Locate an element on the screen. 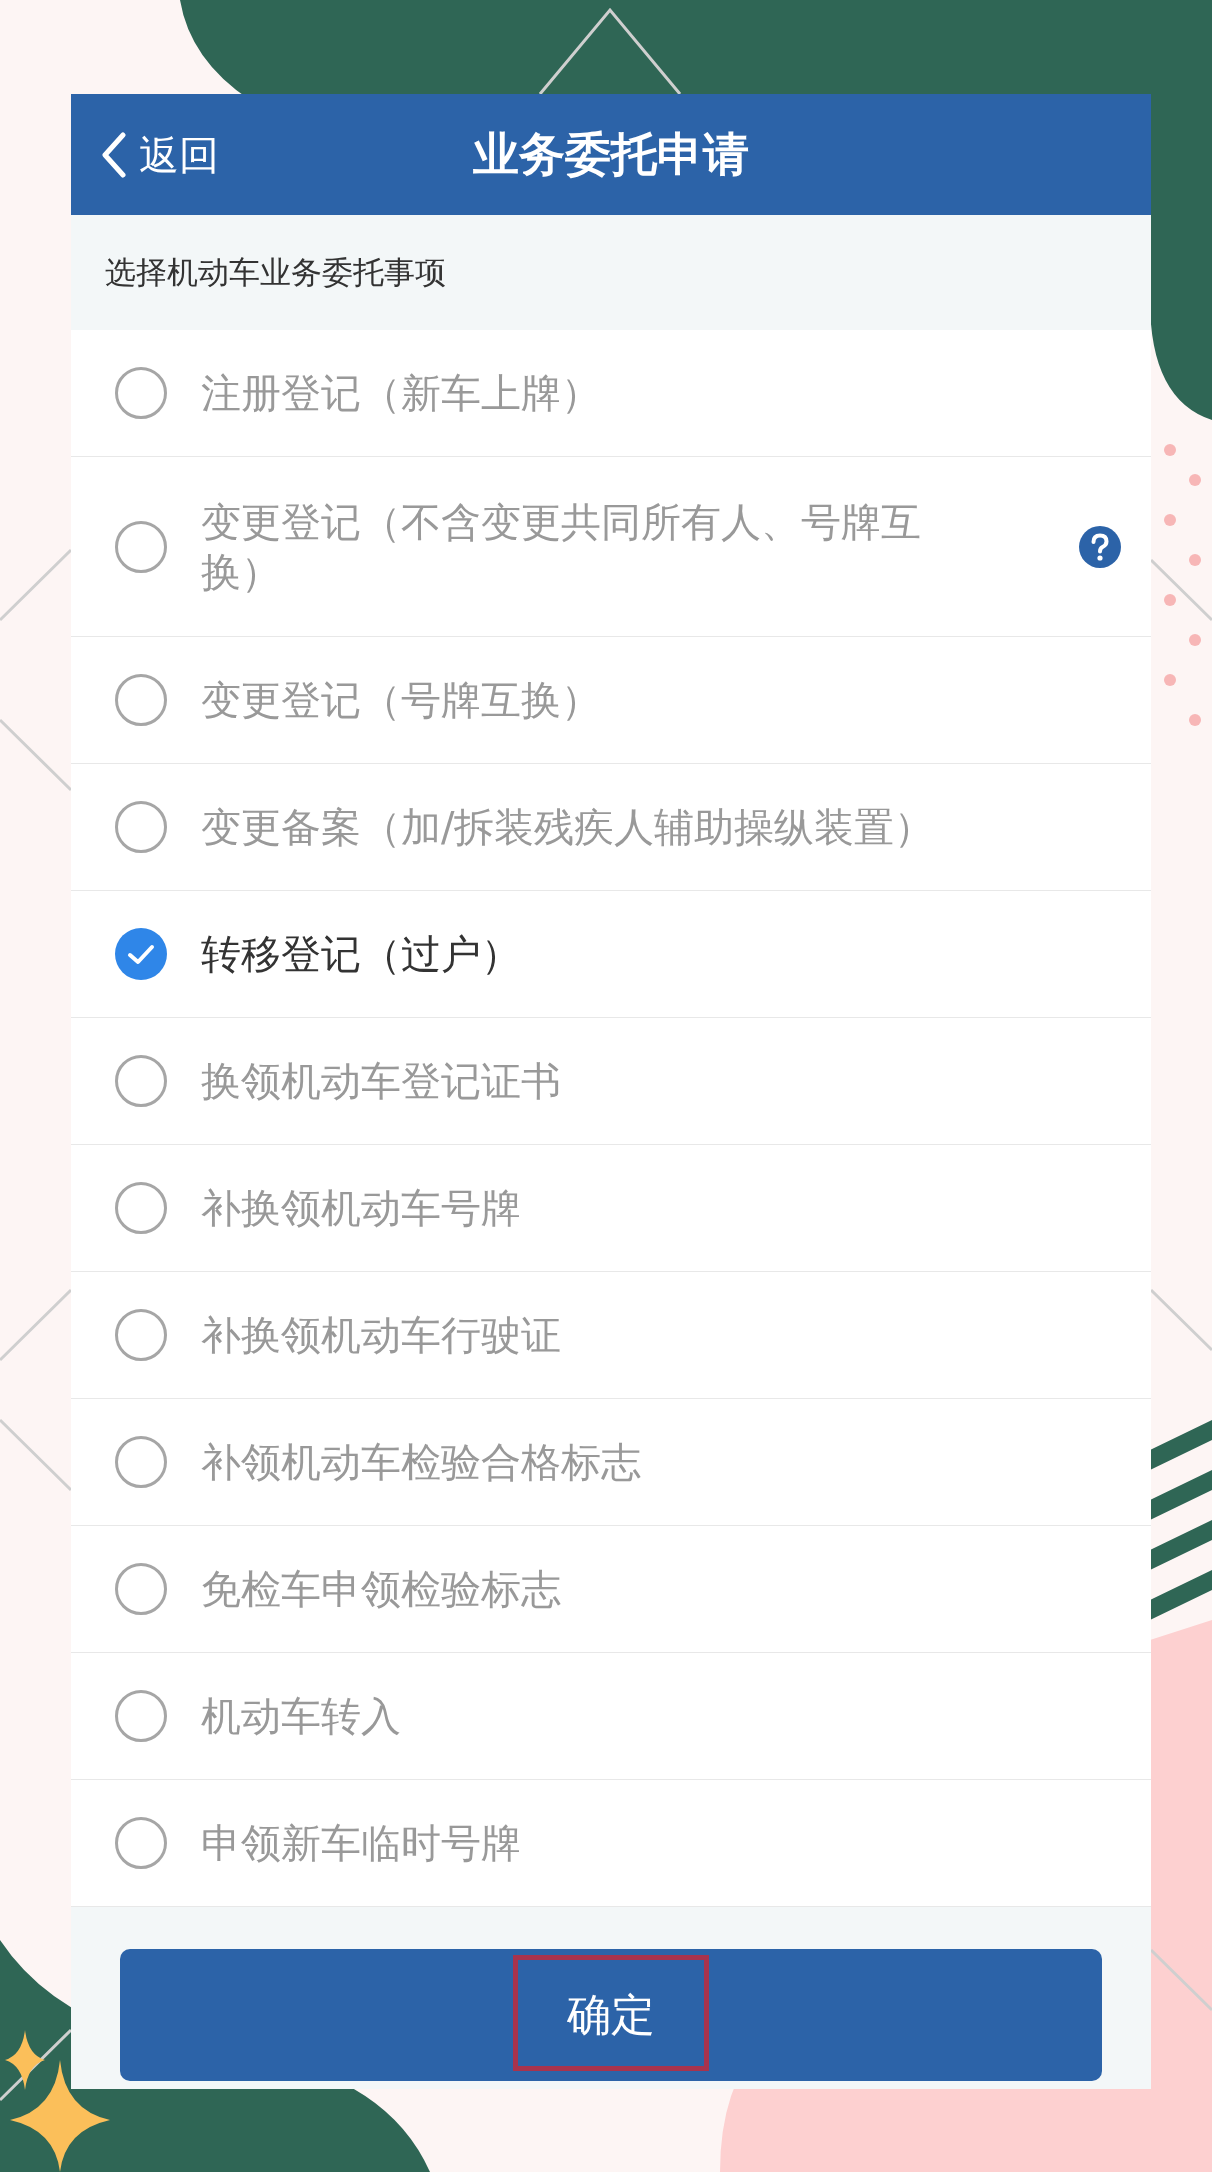  option-label: 申领新车临时号牌 is located at coordinates (361, 1843).